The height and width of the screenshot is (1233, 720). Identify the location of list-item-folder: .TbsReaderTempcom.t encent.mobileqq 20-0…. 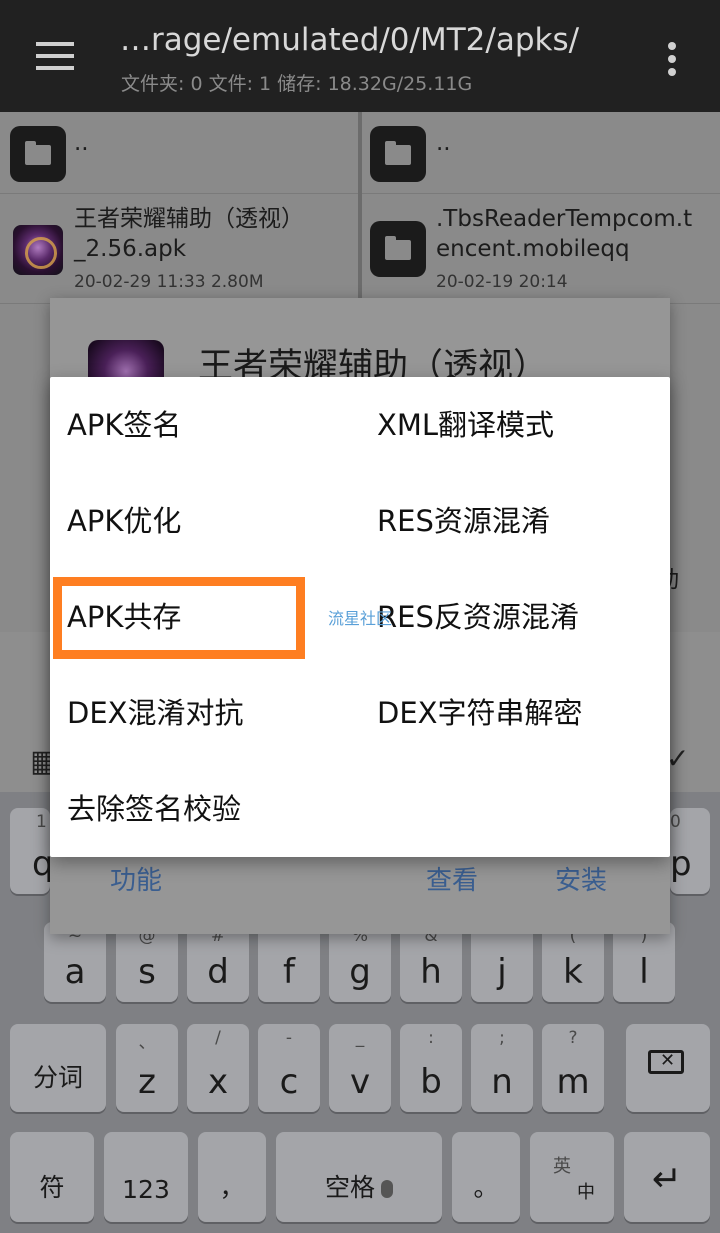
(541, 249).